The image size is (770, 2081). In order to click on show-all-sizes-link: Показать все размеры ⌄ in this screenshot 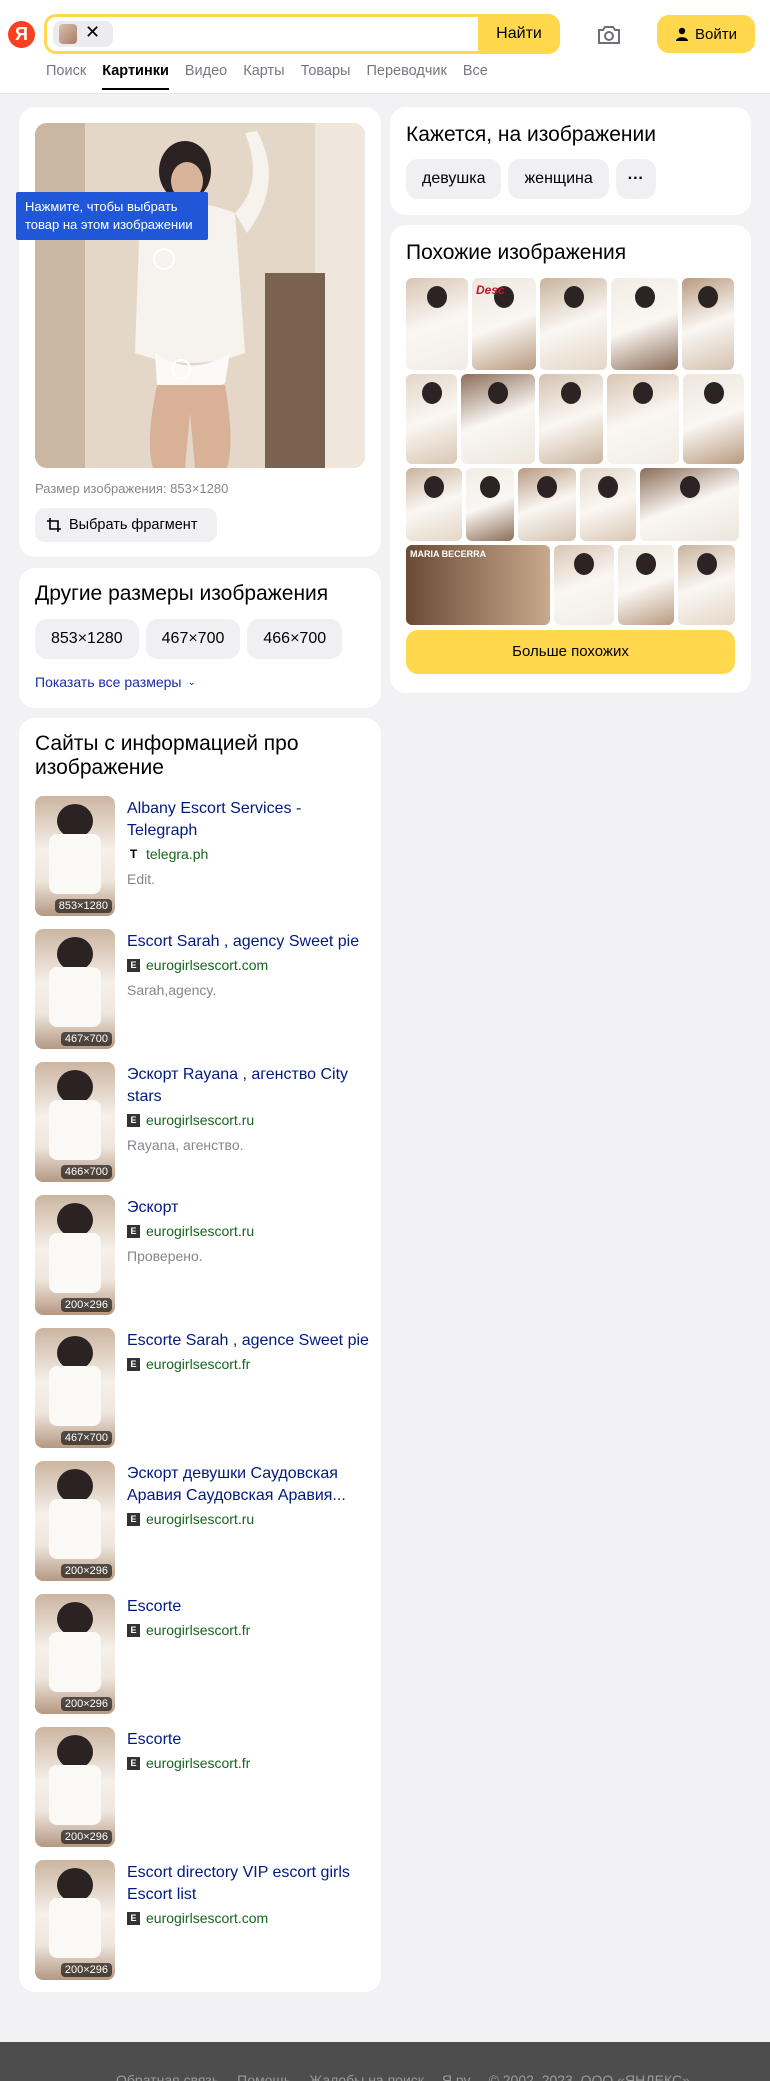, I will do `click(115, 682)`.